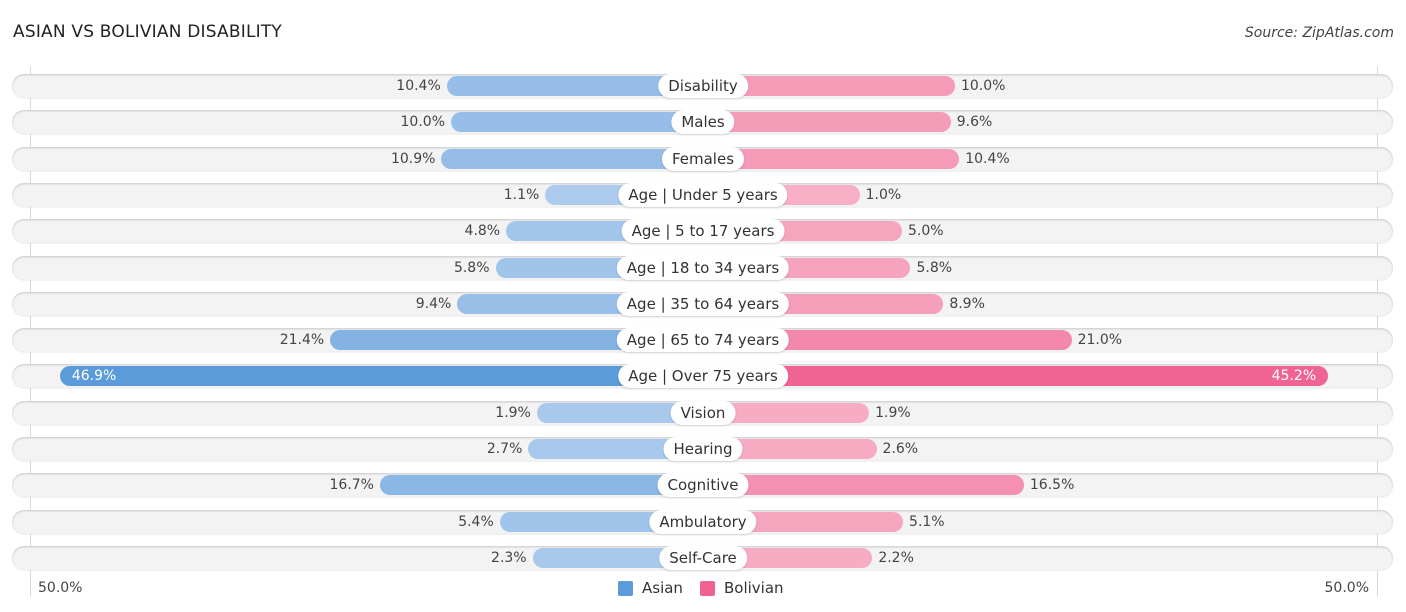  What do you see at coordinates (896, 557) in the screenshot?
I see `value-label-bolivian: 2.2%` at bounding box center [896, 557].